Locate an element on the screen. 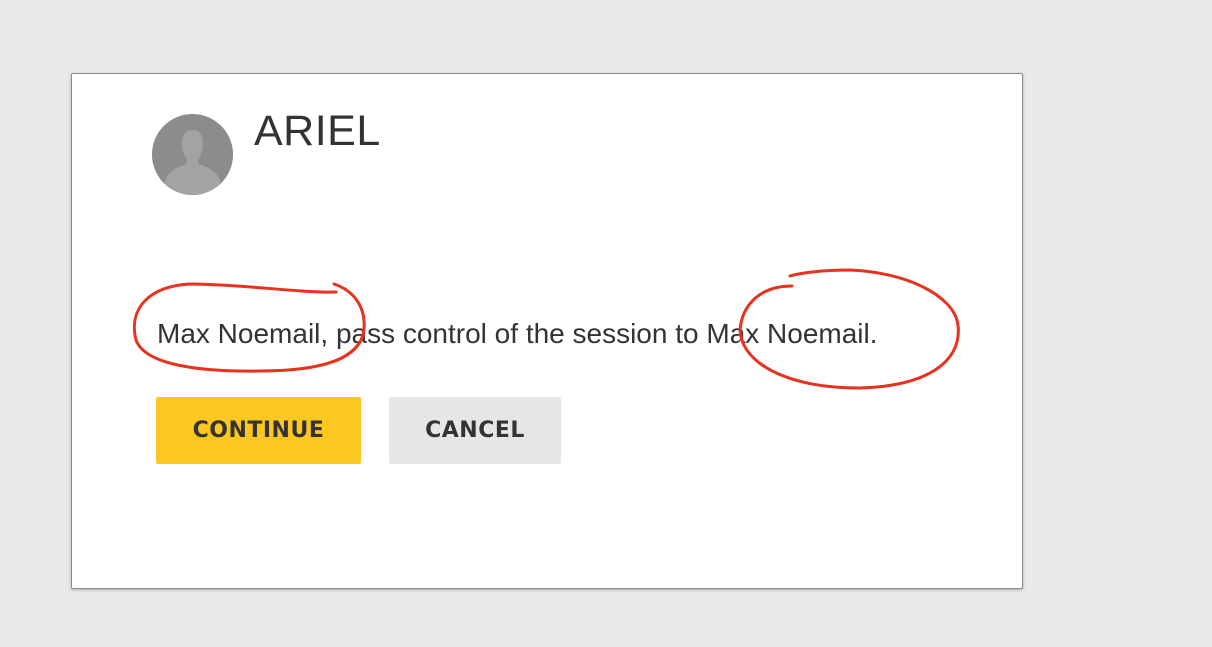 The height and width of the screenshot is (647, 1212). cancel-button: CANCEL is located at coordinates (475, 430).